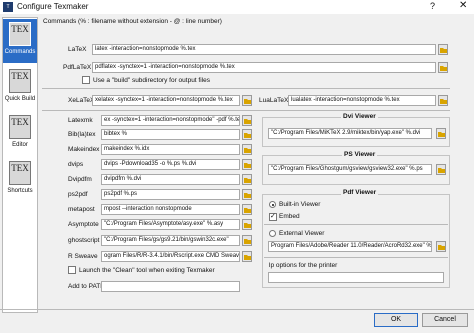 This screenshot has height=333, width=474. Describe the element at coordinates (359, 116) in the screenshot. I see `dvi-viewer-title: Dvi Viewer` at that location.